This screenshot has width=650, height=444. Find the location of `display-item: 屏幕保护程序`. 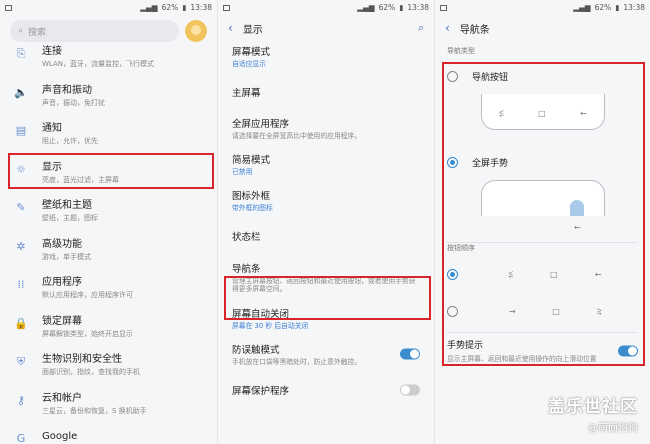

display-item: 屏幕保护程序 is located at coordinates (326, 390).